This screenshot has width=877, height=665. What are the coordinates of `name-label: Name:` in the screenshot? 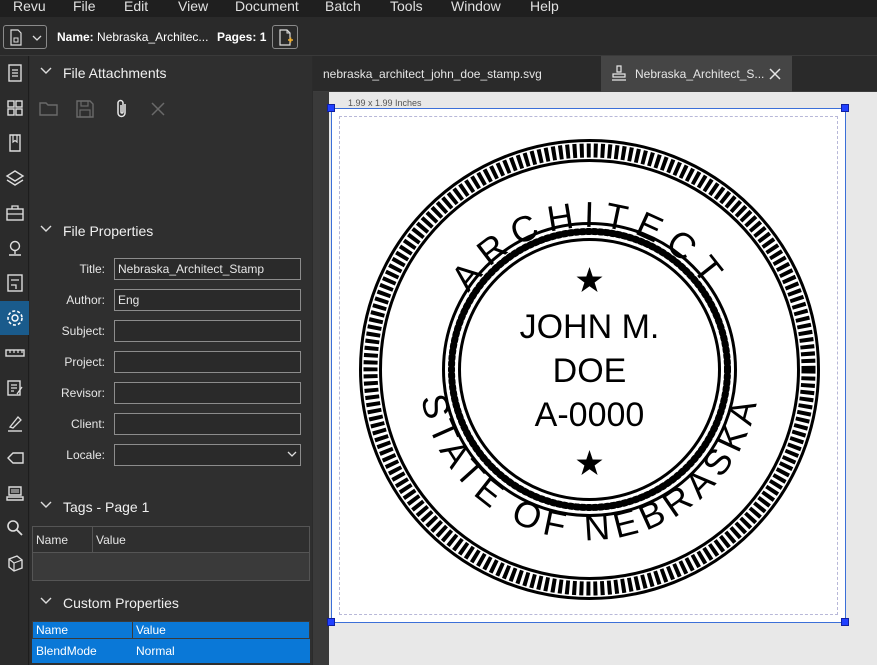 It's located at (75, 37).